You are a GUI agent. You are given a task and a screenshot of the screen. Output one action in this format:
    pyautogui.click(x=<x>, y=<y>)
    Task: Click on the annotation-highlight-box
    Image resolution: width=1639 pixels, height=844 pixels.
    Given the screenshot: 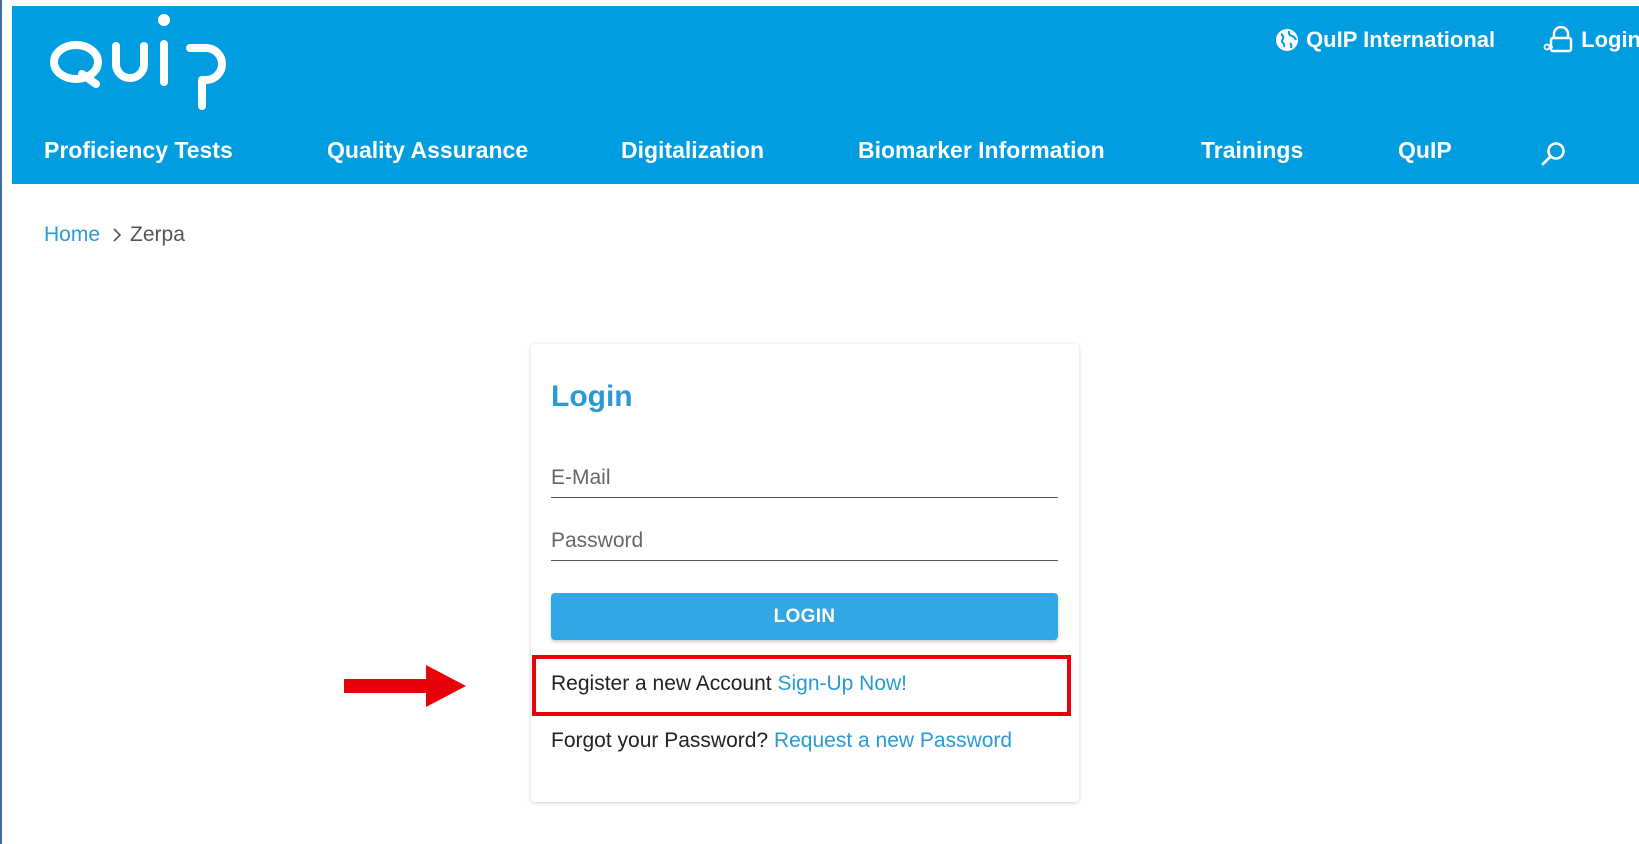 What is the action you would take?
    pyautogui.click(x=801, y=685)
    